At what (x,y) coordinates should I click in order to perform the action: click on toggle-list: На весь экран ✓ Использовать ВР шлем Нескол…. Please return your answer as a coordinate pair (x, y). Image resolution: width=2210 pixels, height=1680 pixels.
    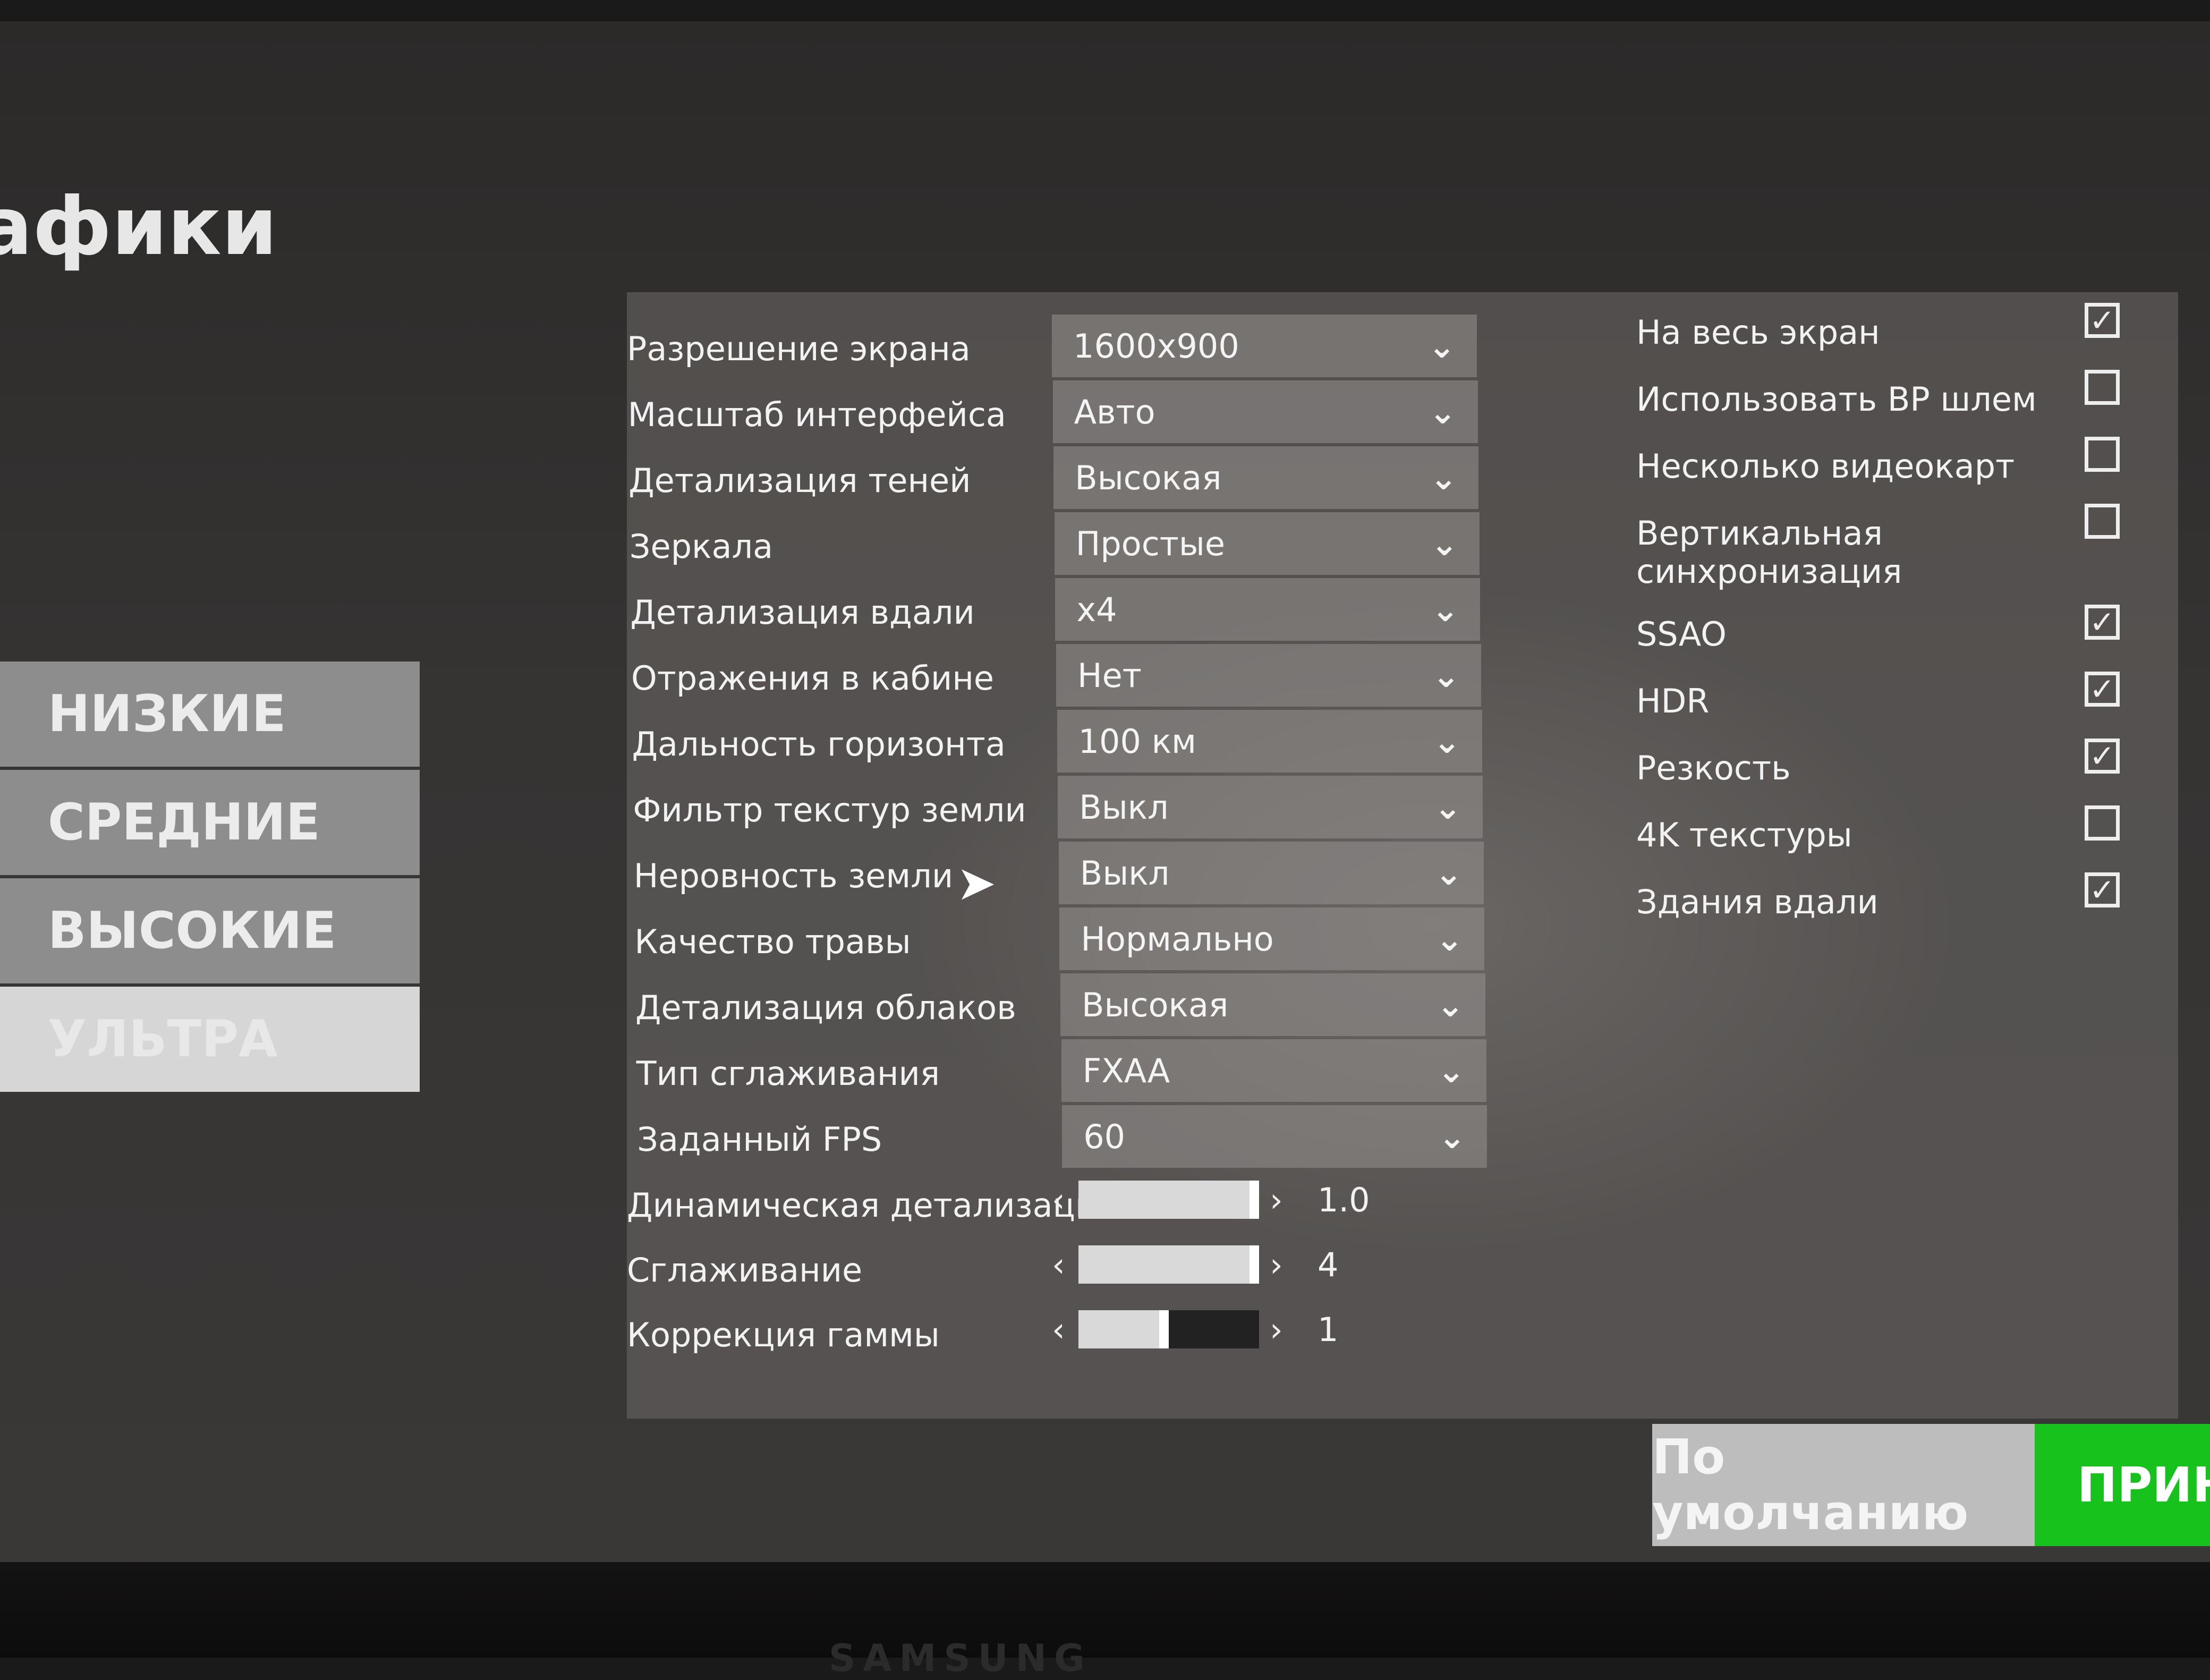
    Looking at the image, I should click on (1883, 616).